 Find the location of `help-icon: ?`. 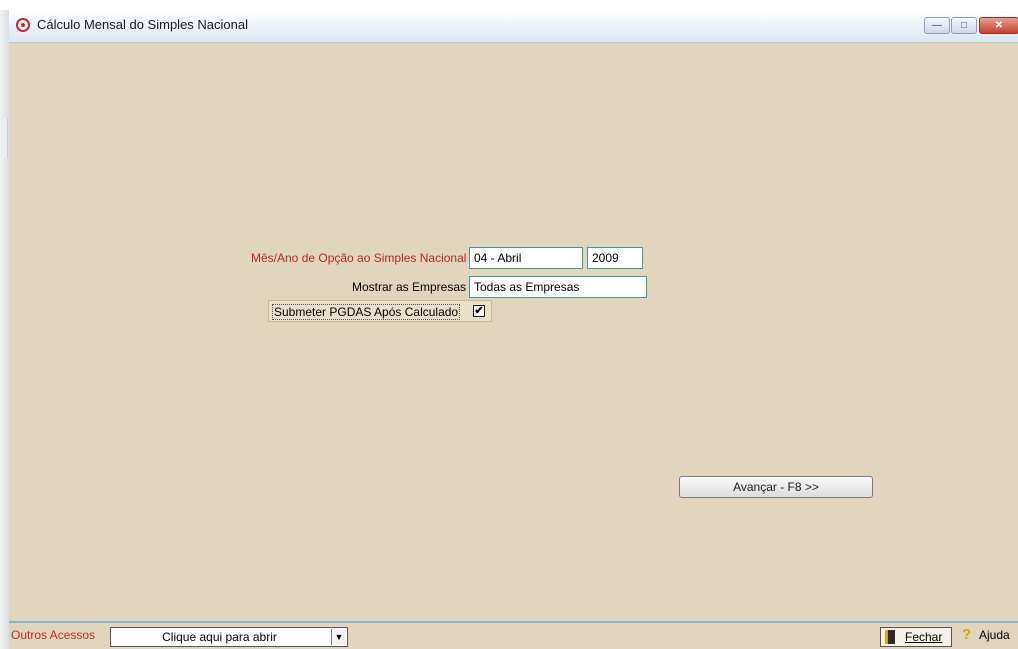

help-icon: ? is located at coordinates (966, 634).